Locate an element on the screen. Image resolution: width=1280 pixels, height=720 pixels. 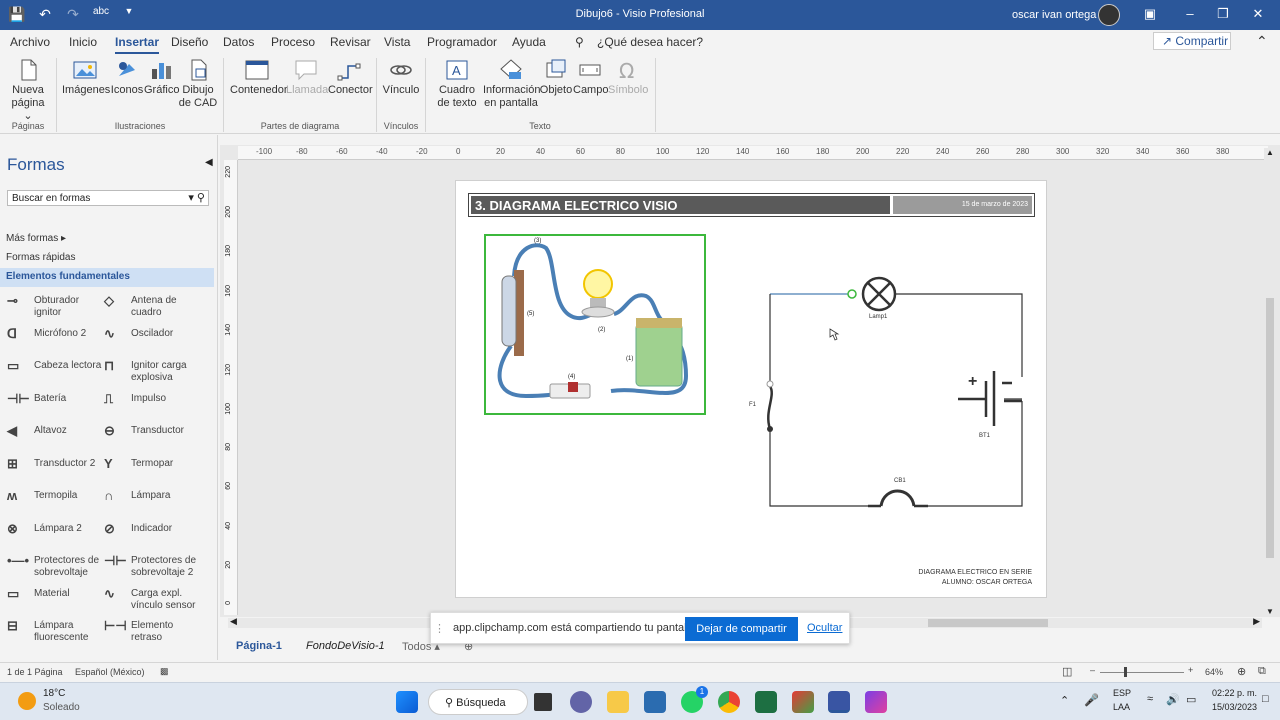
language-indicator: Español (México) is located at coordinates (110, 672).